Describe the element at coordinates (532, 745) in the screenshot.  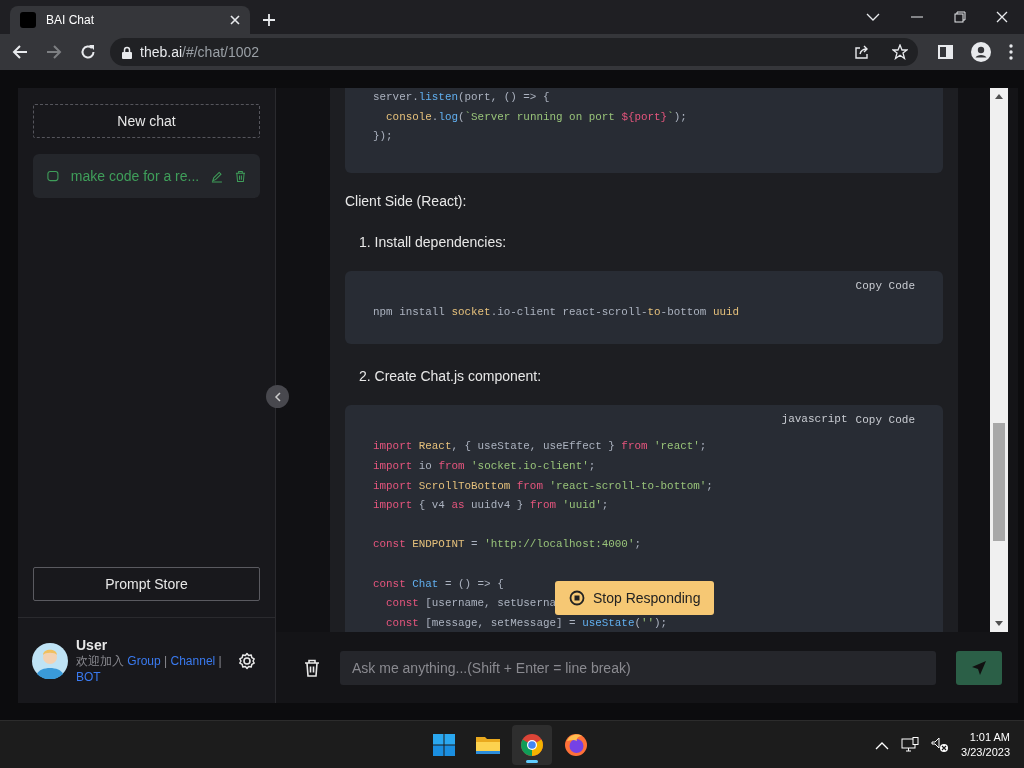
I see `chrome-icon` at that location.